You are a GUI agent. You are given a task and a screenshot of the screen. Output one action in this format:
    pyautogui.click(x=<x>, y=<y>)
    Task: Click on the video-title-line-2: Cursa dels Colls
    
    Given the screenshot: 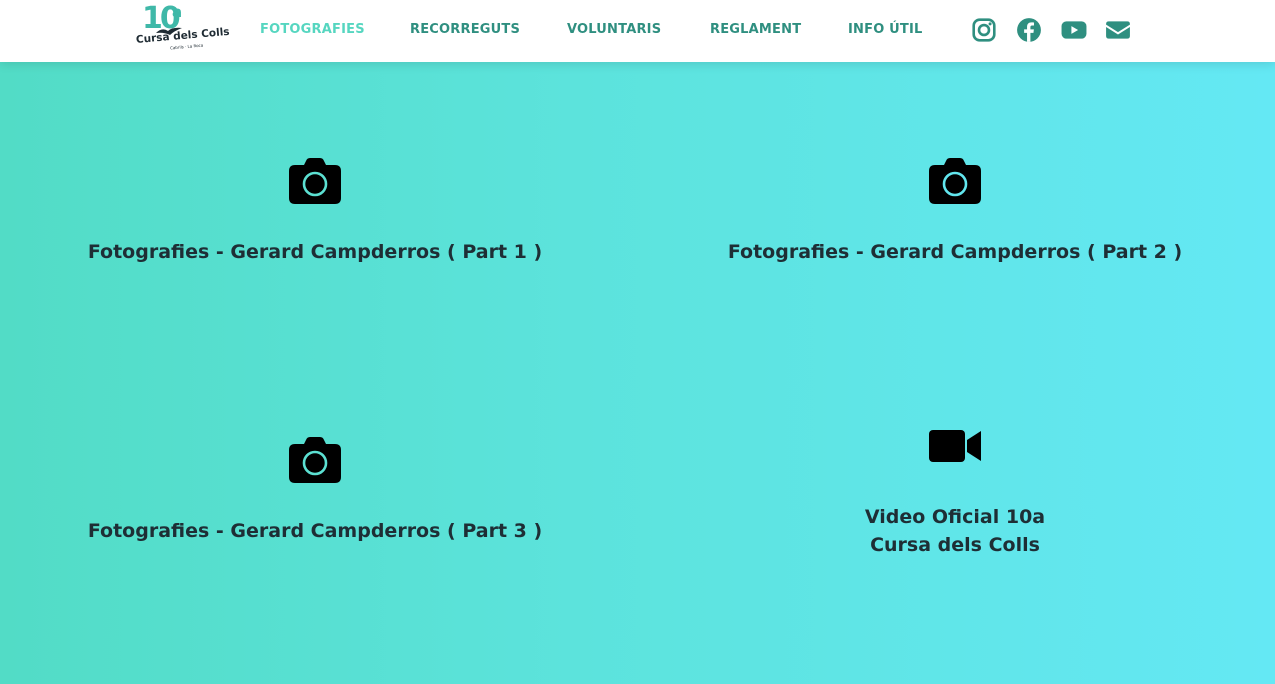 What is the action you would take?
    pyautogui.click(x=955, y=545)
    